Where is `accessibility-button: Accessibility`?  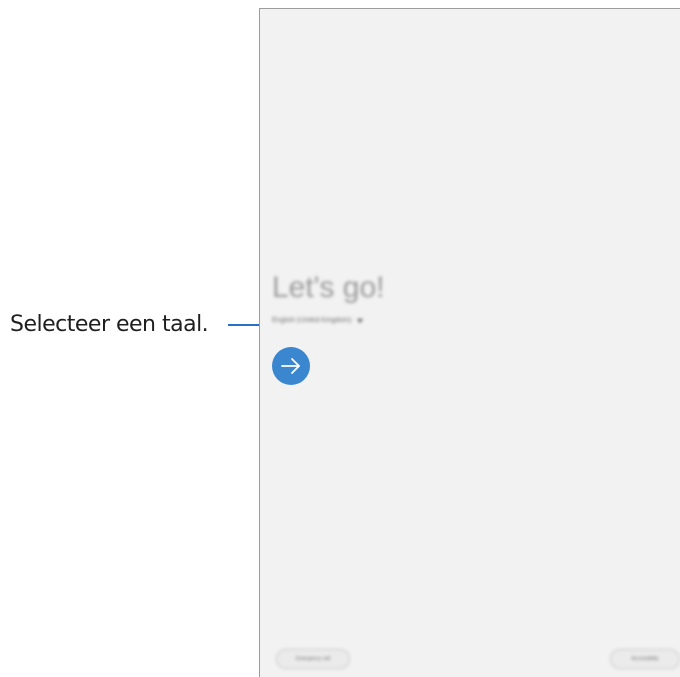
accessibility-button: Accessibility is located at coordinates (645, 659).